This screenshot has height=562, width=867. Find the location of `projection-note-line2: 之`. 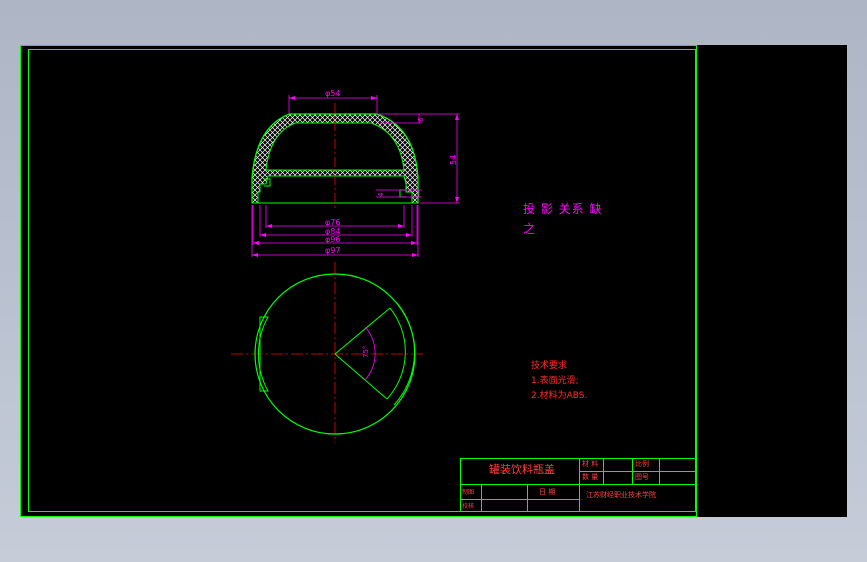

projection-note-line2: 之 is located at coordinates (529, 229).